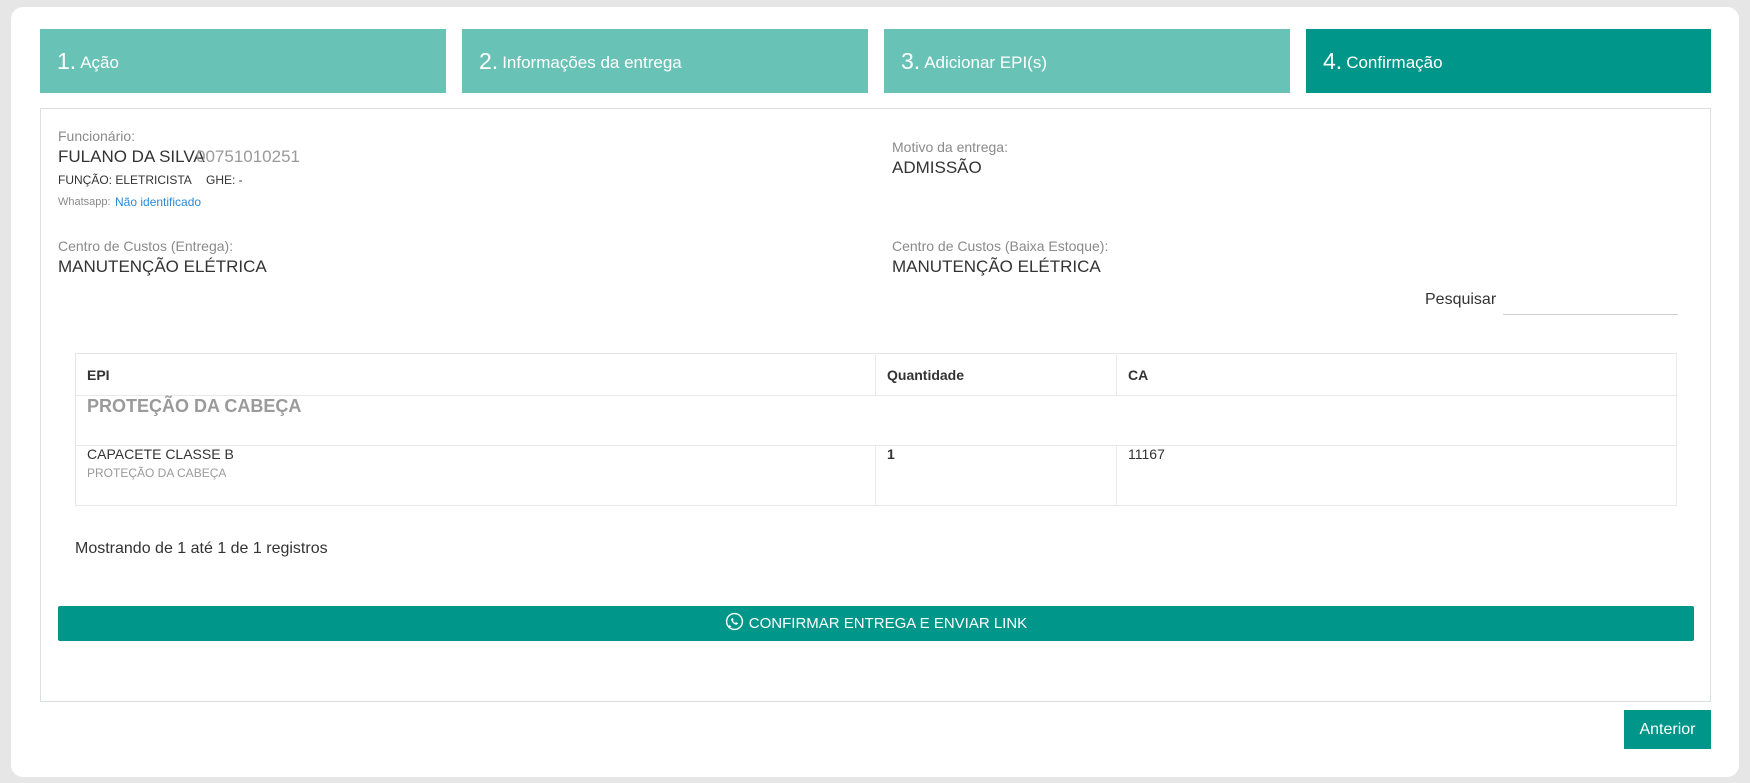 The width and height of the screenshot is (1750, 783). I want to click on step-number: 2., so click(489, 60).